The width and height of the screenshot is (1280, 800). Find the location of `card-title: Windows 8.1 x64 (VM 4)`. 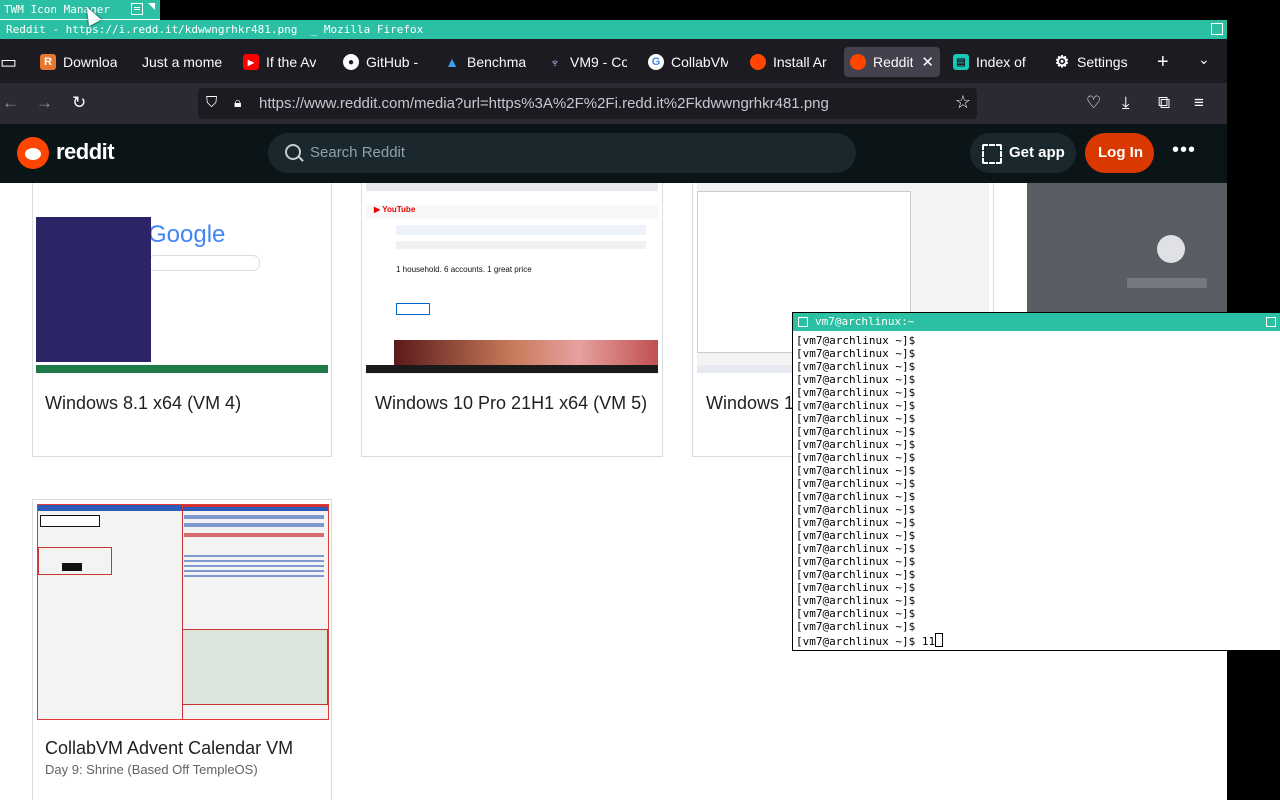

card-title: Windows 8.1 x64 (VM 4) is located at coordinates (143, 403).